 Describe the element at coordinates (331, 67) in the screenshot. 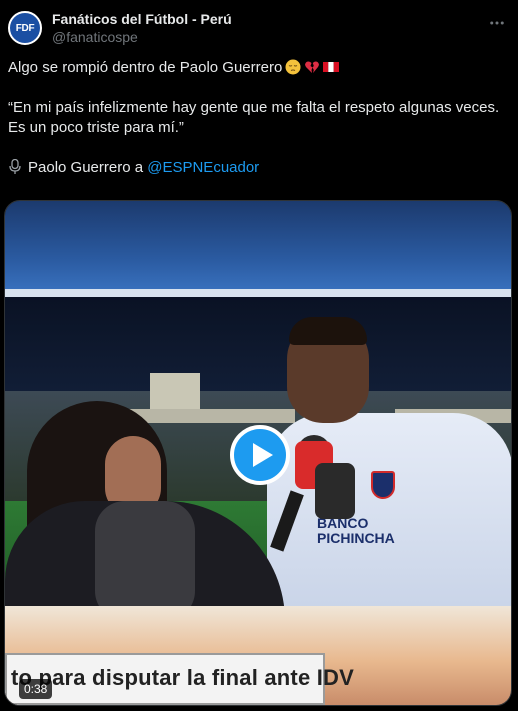

I see `peru-flag-icon` at that location.